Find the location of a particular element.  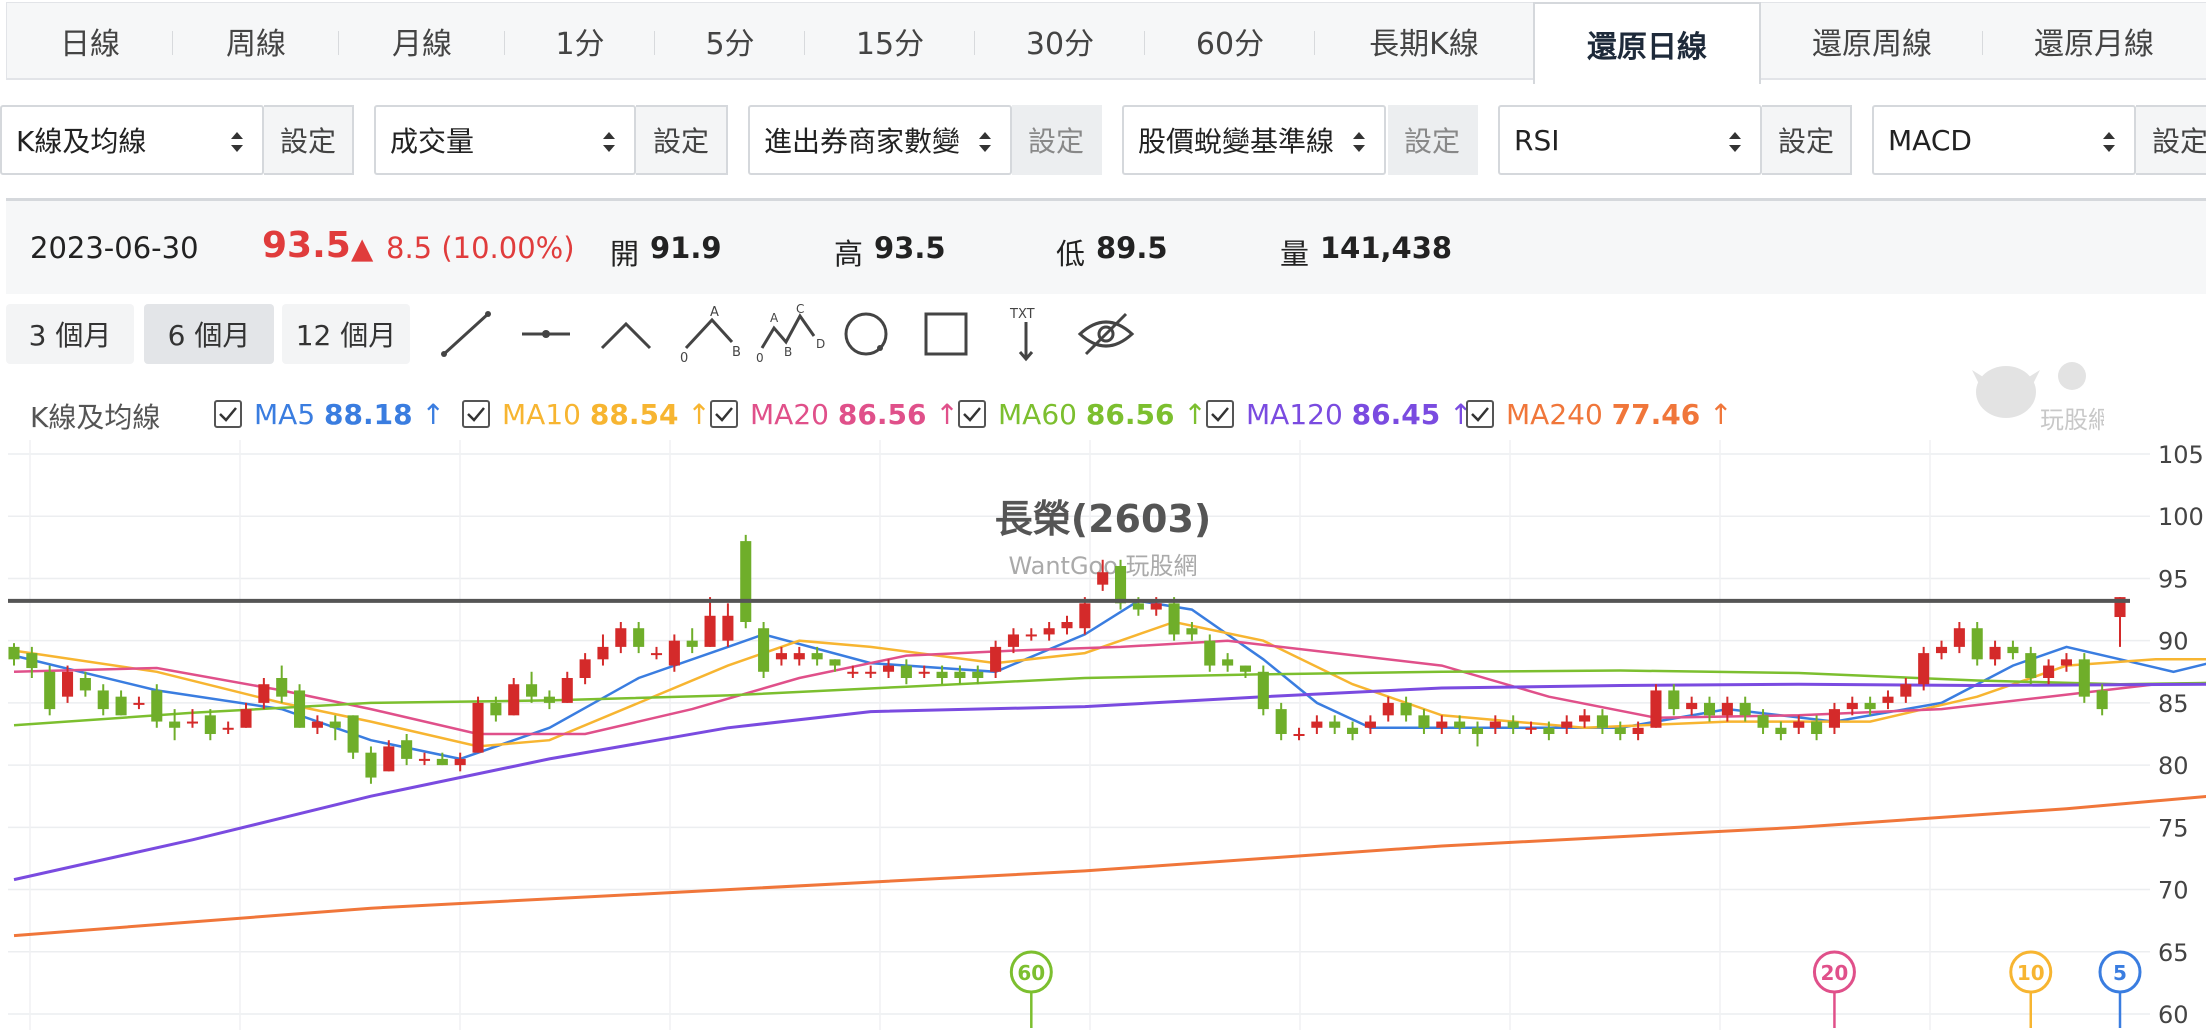

range-3-months-button: 3 個月 is located at coordinates (70, 334).